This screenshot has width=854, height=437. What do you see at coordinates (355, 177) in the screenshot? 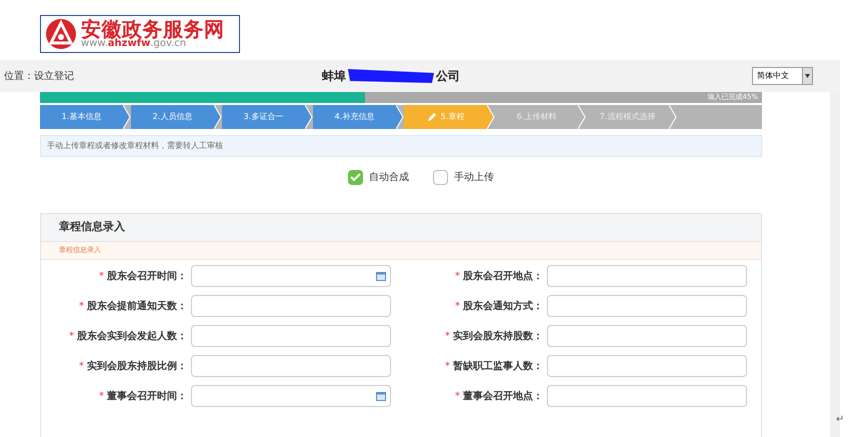
I see `check-icon` at bounding box center [355, 177].